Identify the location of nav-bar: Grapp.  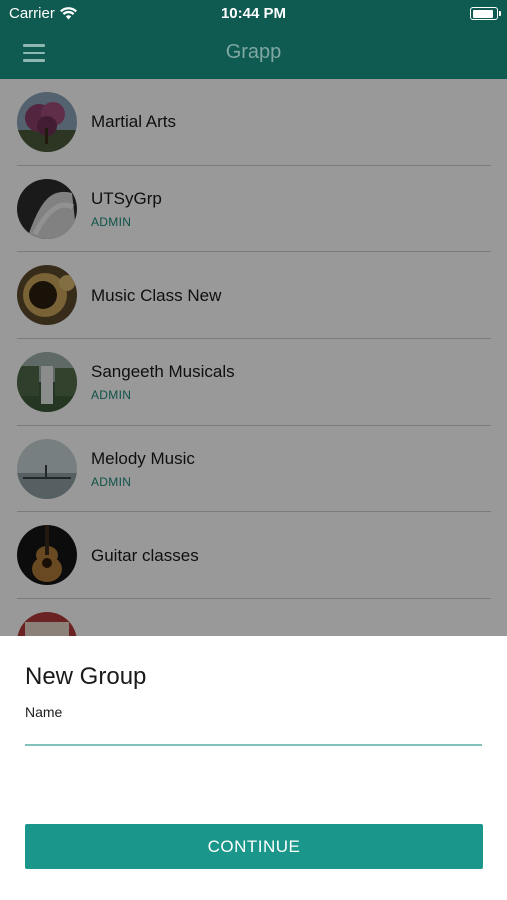
(253, 53).